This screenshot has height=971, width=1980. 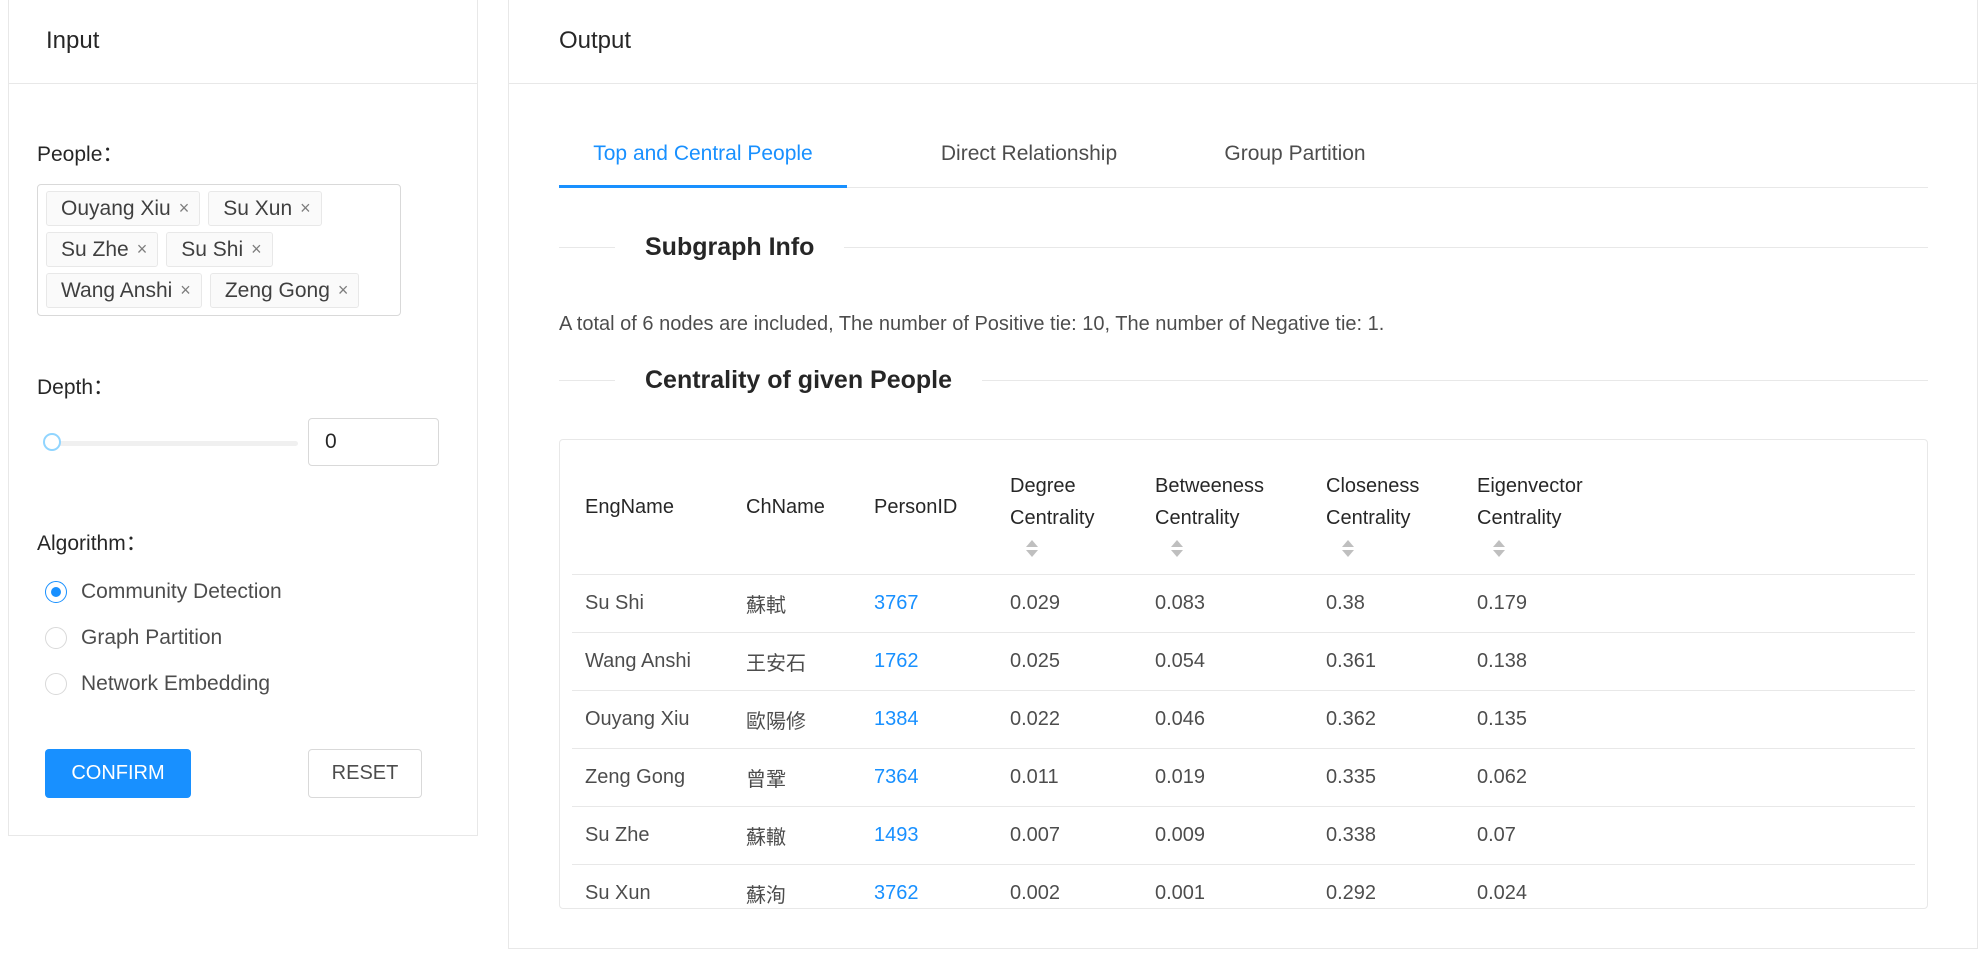 What do you see at coordinates (1689, 661) in the screenshot?
I see `cell-eigenvector: 0.138` at bounding box center [1689, 661].